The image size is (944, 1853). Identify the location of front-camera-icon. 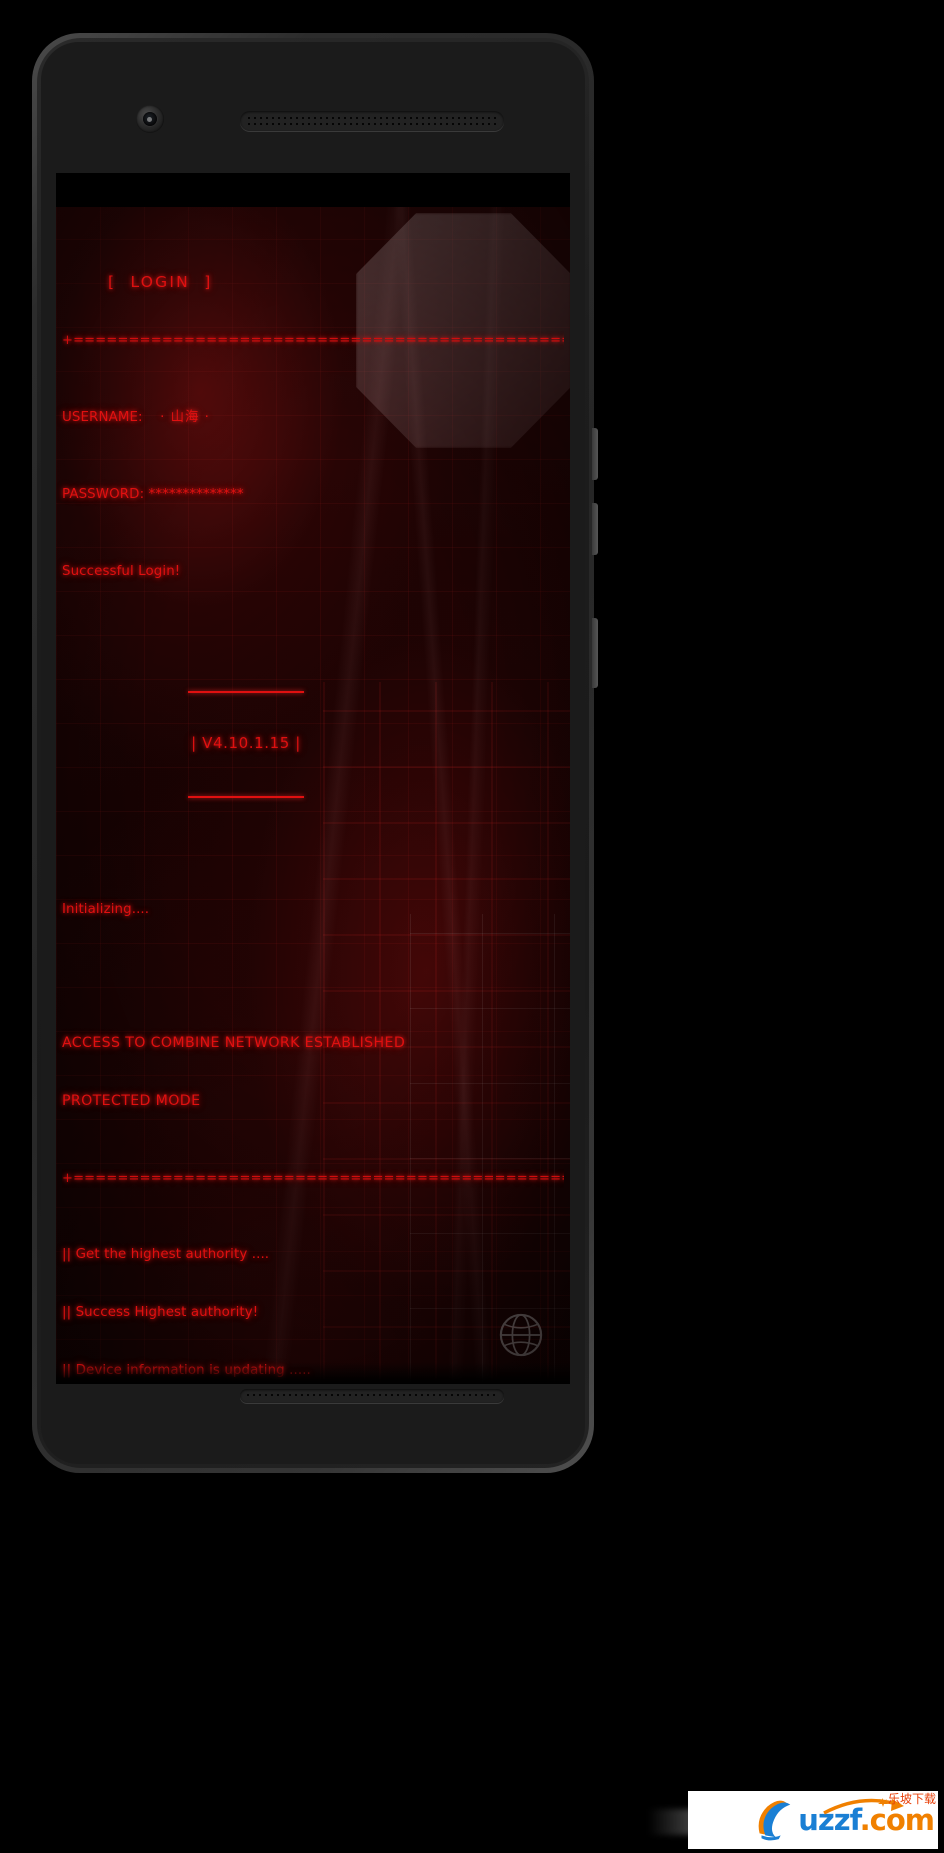
(150, 119).